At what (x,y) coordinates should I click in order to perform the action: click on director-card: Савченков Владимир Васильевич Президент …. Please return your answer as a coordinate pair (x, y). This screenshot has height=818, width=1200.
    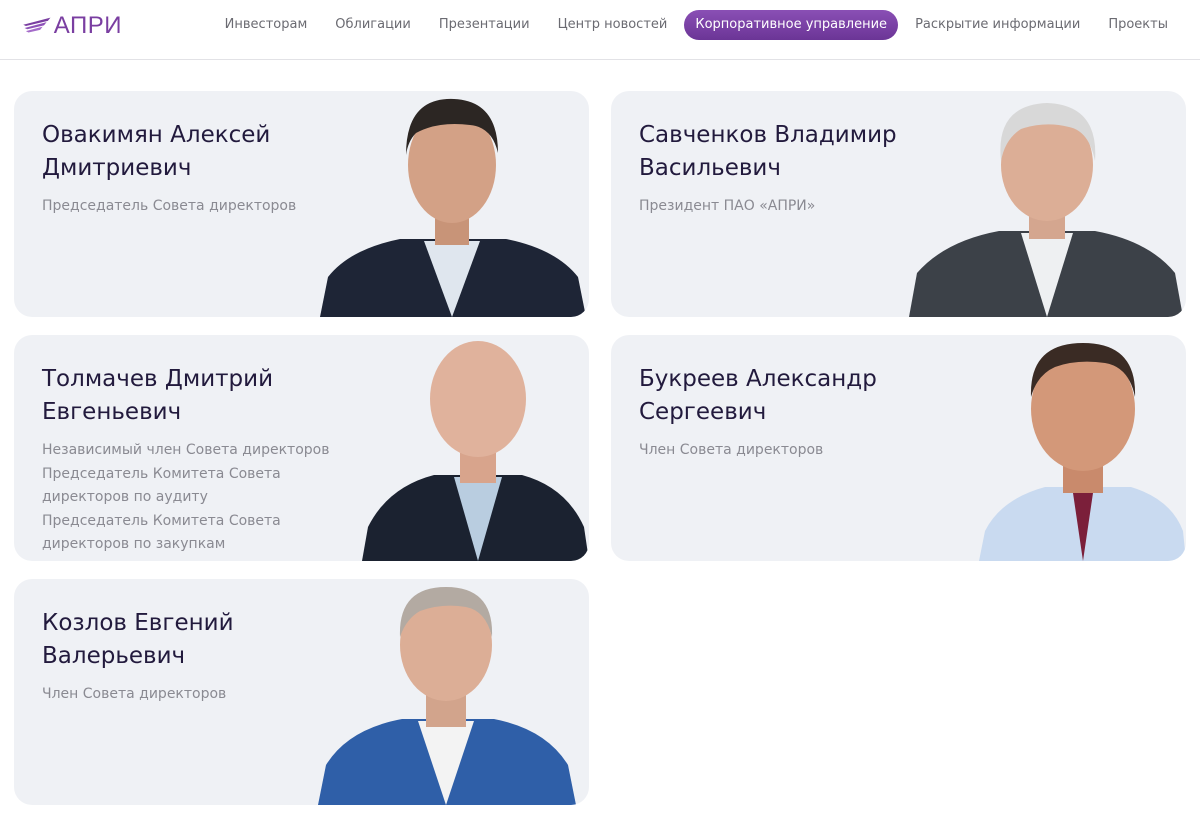
    Looking at the image, I should click on (898, 204).